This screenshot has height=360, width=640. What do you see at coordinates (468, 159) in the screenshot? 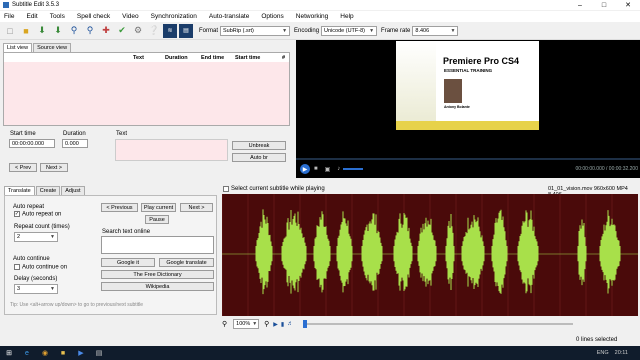
I see `video-position-track` at bounding box center [468, 159].